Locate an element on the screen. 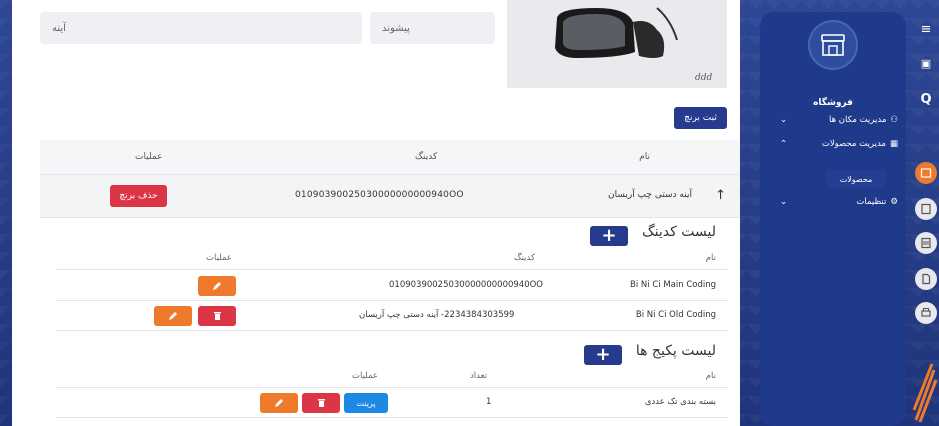 Image resolution: width=939 pixels, height=426 pixels. package-row: بسته بندی تک عددی 1 پرینت is located at coordinates (392, 403).